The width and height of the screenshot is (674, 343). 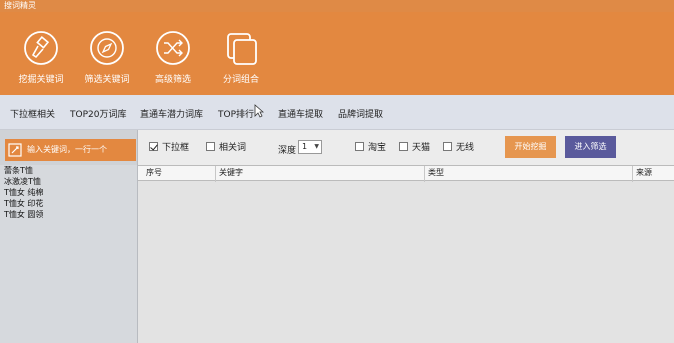 I want to click on compass-icon, so click(x=107, y=48).